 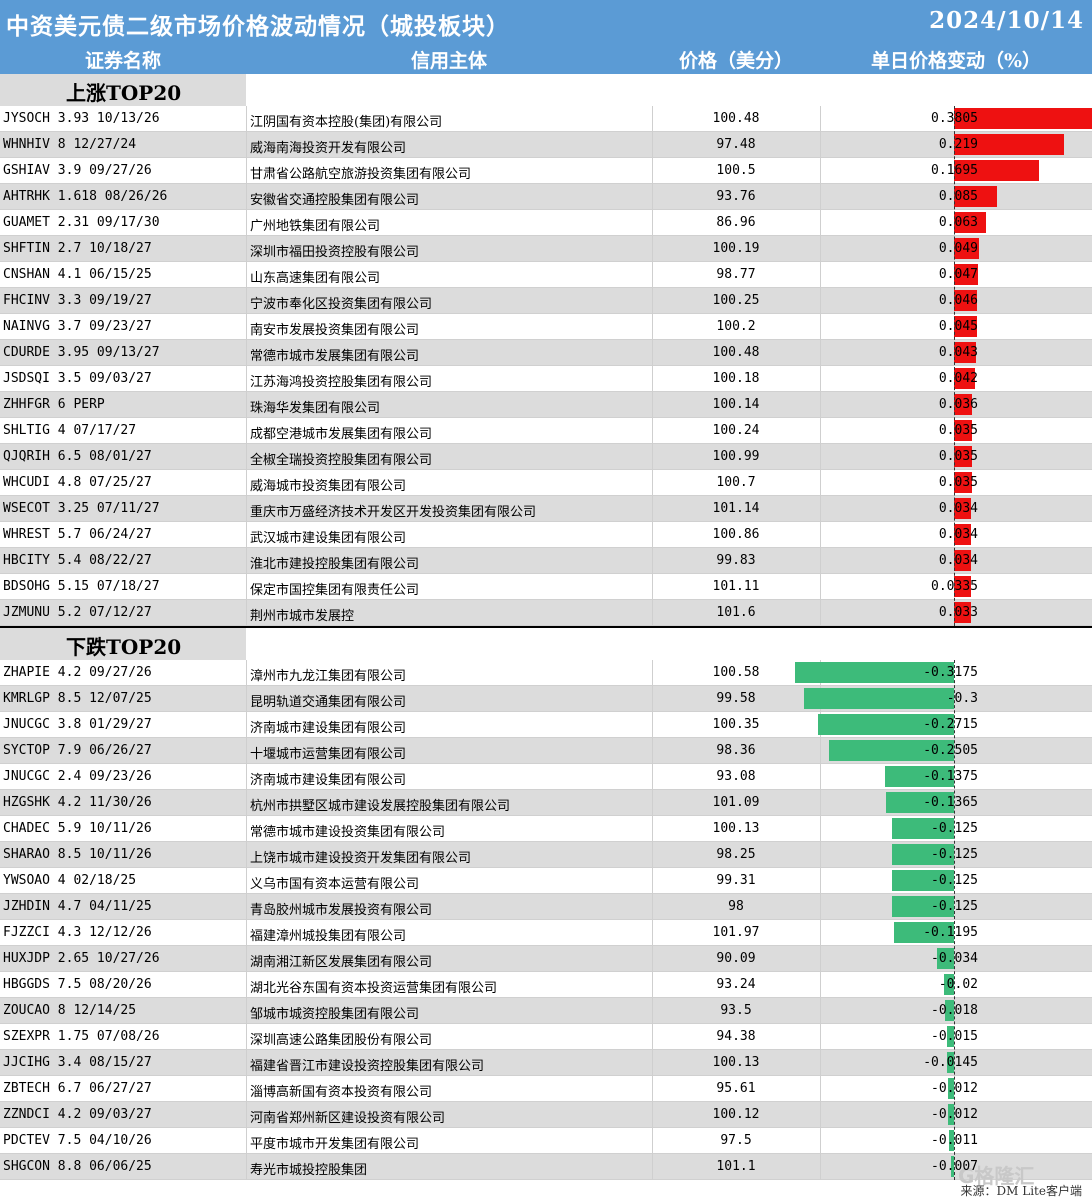 I want to click on bond-name-cell: SHGCON 8.8 06/06/25, so click(x=77, y=1166).